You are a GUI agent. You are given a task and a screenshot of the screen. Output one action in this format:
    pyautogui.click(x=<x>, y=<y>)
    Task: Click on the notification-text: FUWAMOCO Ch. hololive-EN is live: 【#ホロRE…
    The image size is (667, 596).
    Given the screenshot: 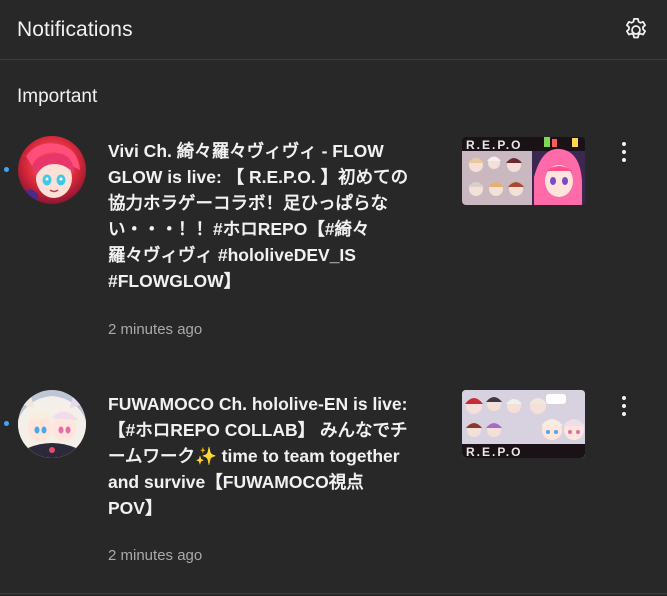 What is the action you would take?
    pyautogui.click(x=258, y=456)
    